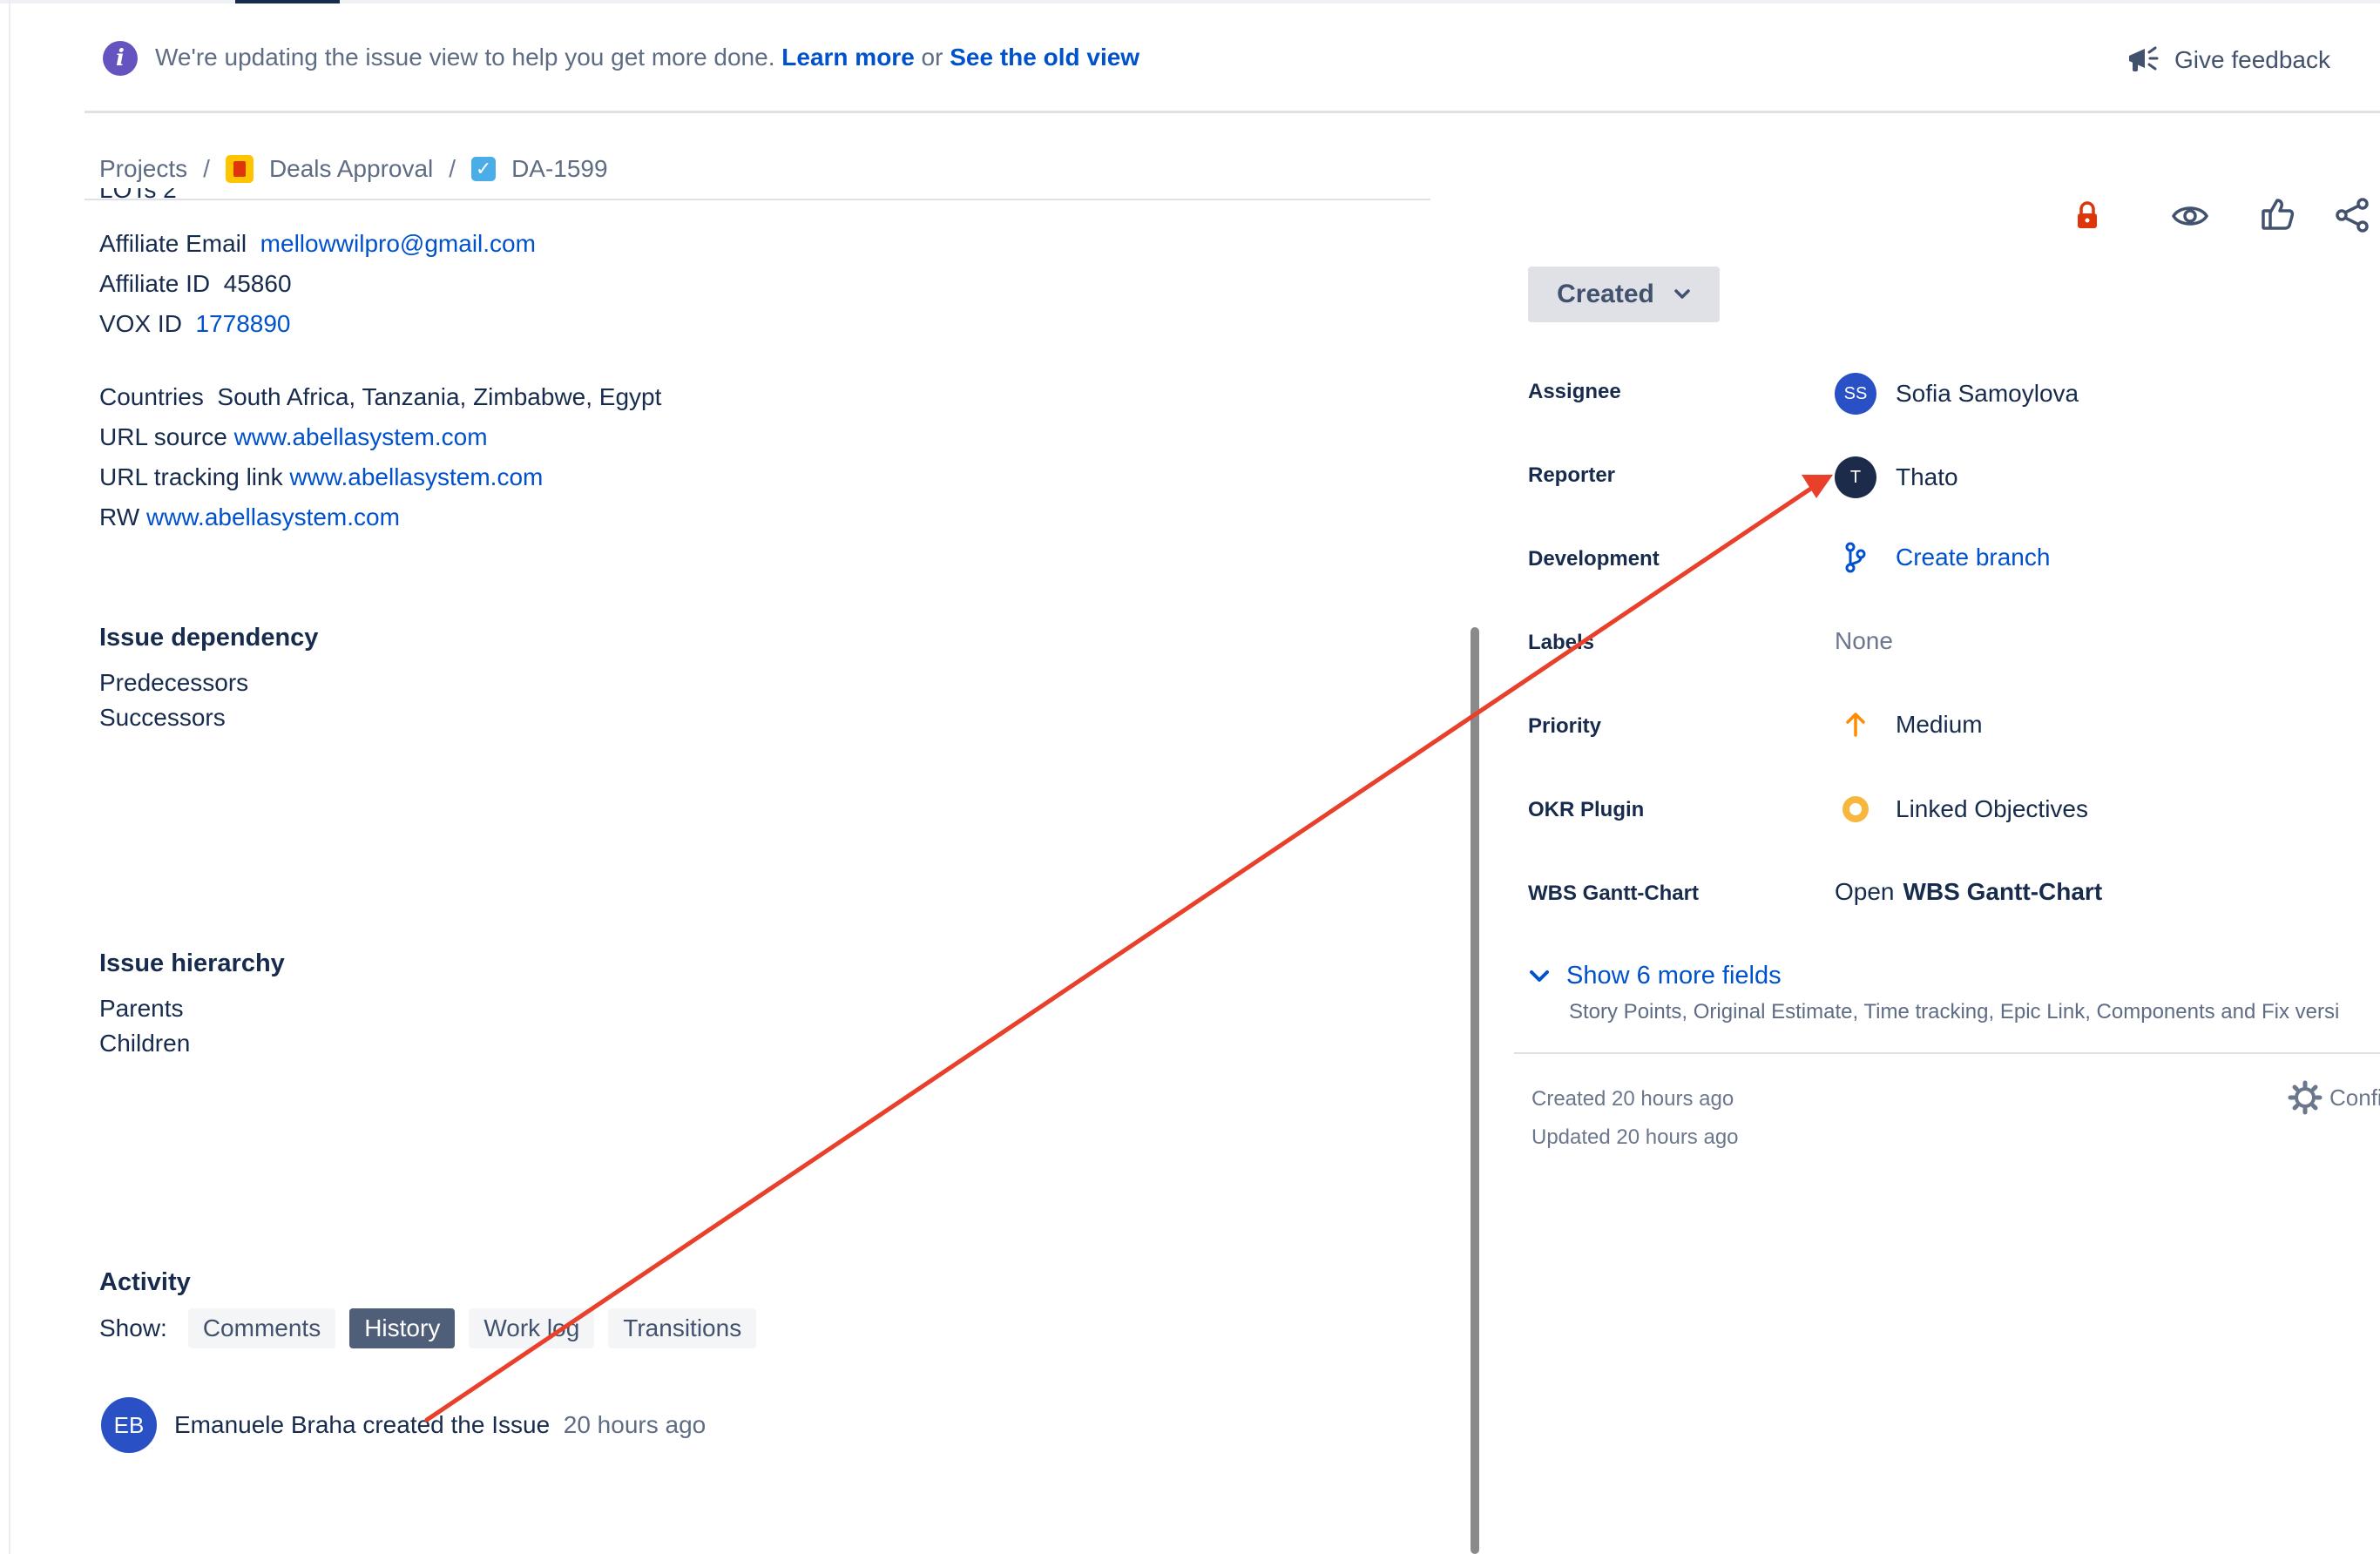 This screenshot has width=2380, height=1554. Describe the element at coordinates (145, 1044) in the screenshot. I see `children-label: Children` at that location.